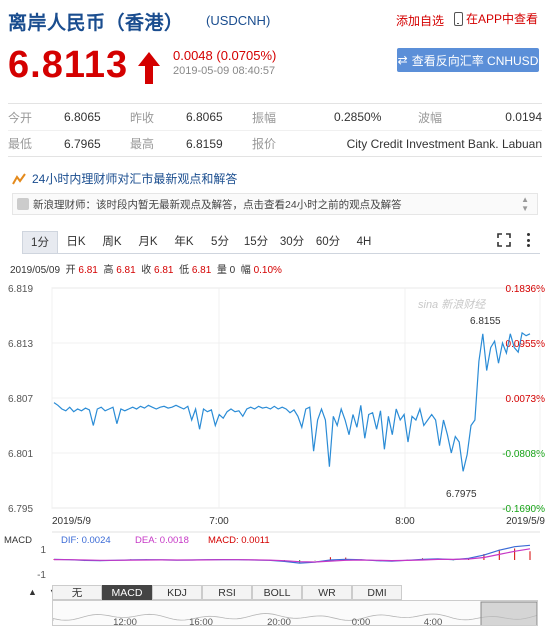  Describe the element at coordinates (142, 117) in the screenshot. I see `prev-close-label: 昨收` at that location.